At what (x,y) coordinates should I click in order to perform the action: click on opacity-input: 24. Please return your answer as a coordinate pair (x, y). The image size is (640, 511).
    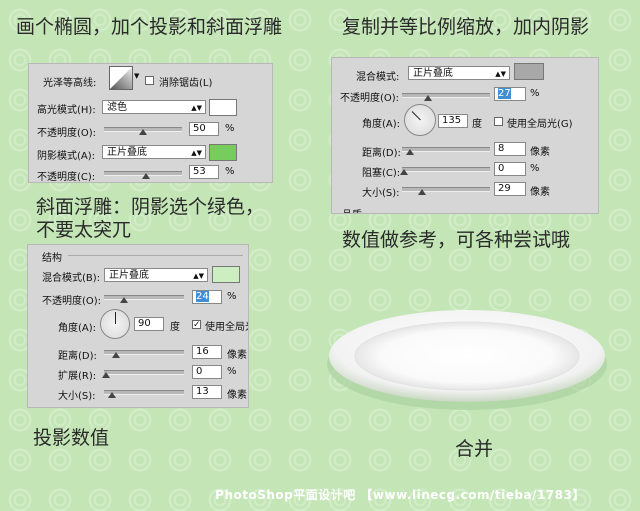
    Looking at the image, I should click on (207, 297).